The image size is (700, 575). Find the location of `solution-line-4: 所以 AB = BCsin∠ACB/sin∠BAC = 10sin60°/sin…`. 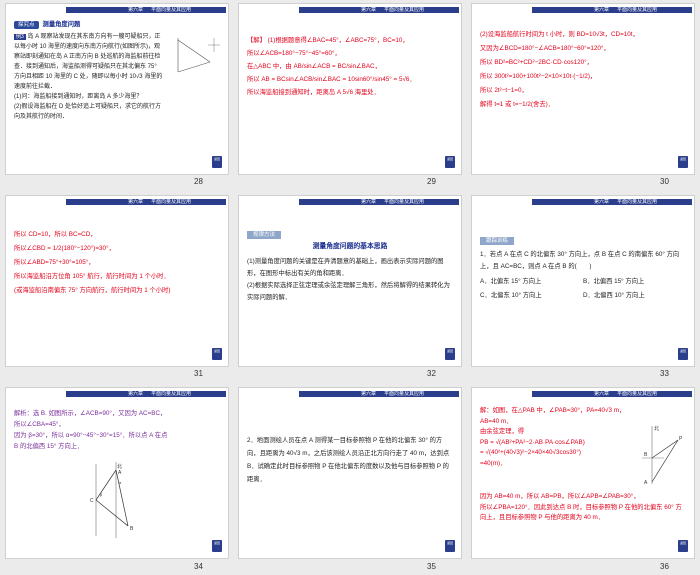

solution-line-4: 所以 AB = BCsin∠ACB/sin∠BAC = 10sin60°/sin… is located at coordinates (331, 79).